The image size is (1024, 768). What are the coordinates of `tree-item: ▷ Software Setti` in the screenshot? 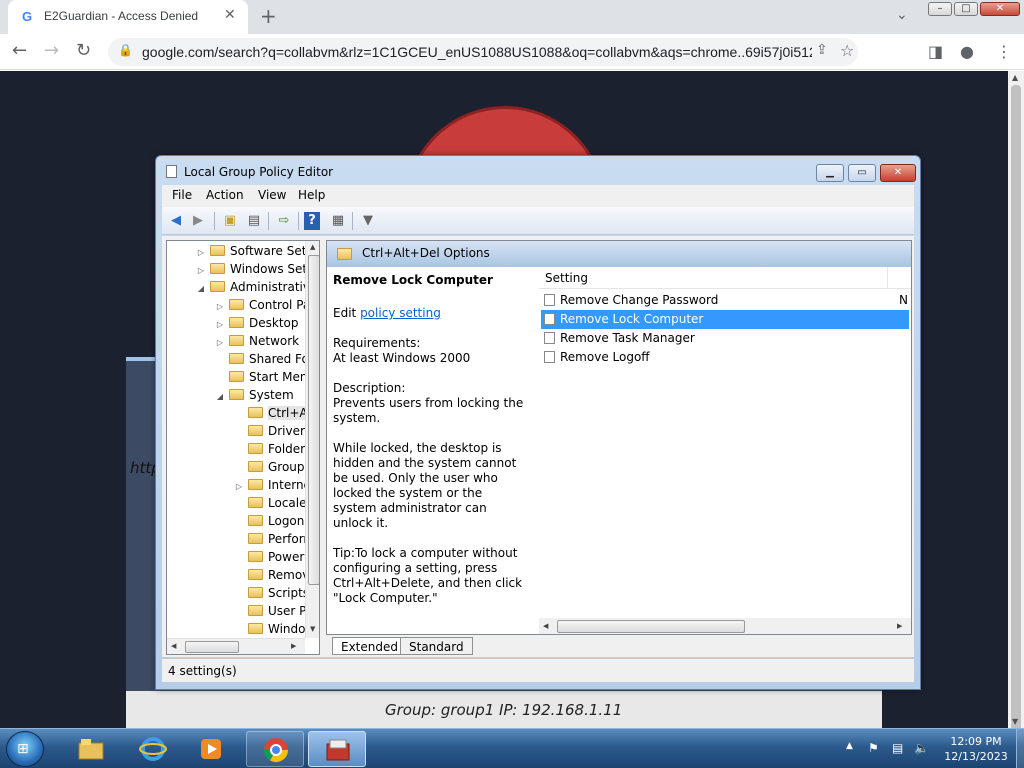 It's located at (255, 251).